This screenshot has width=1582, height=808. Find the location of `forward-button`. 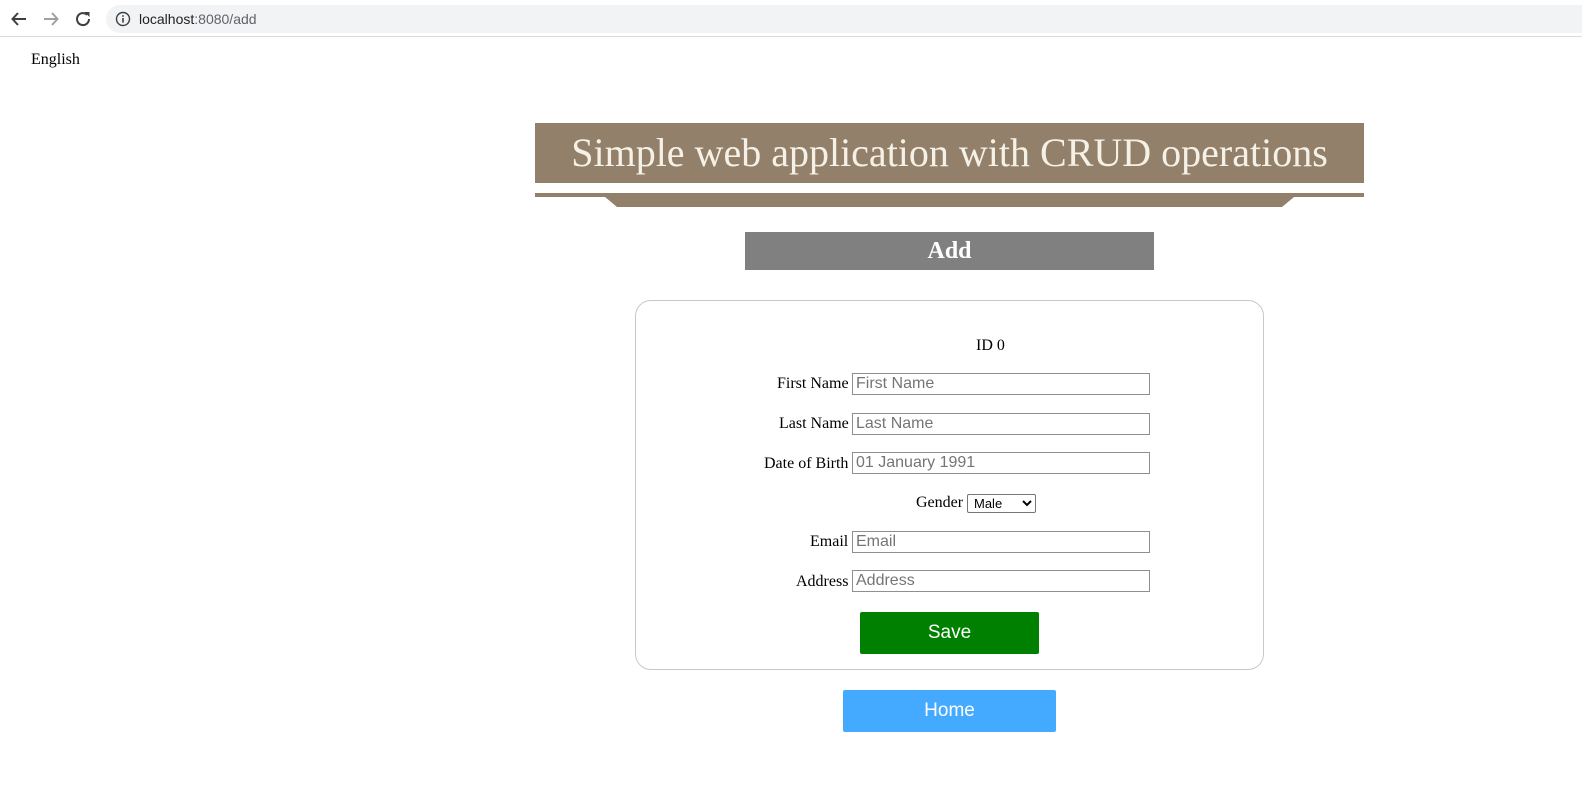

forward-button is located at coordinates (51, 19).